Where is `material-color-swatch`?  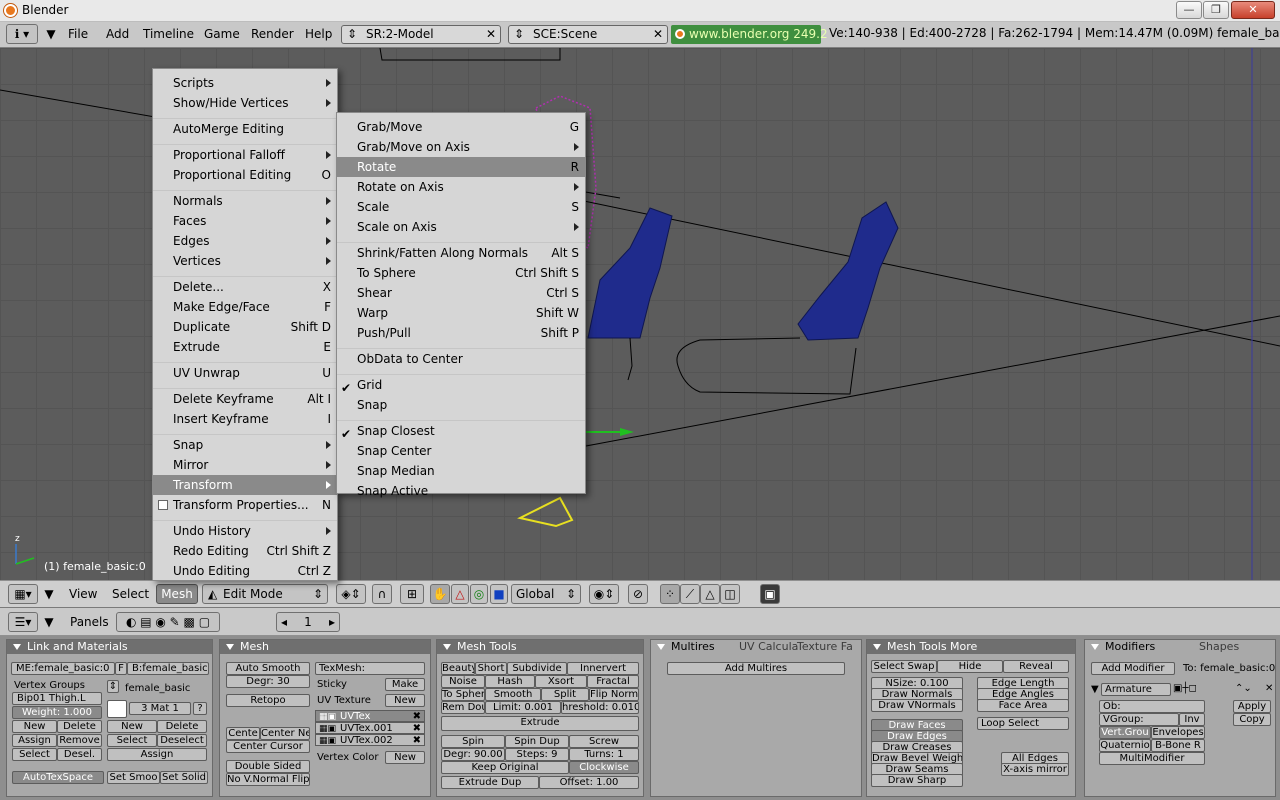
material-color-swatch is located at coordinates (117, 709).